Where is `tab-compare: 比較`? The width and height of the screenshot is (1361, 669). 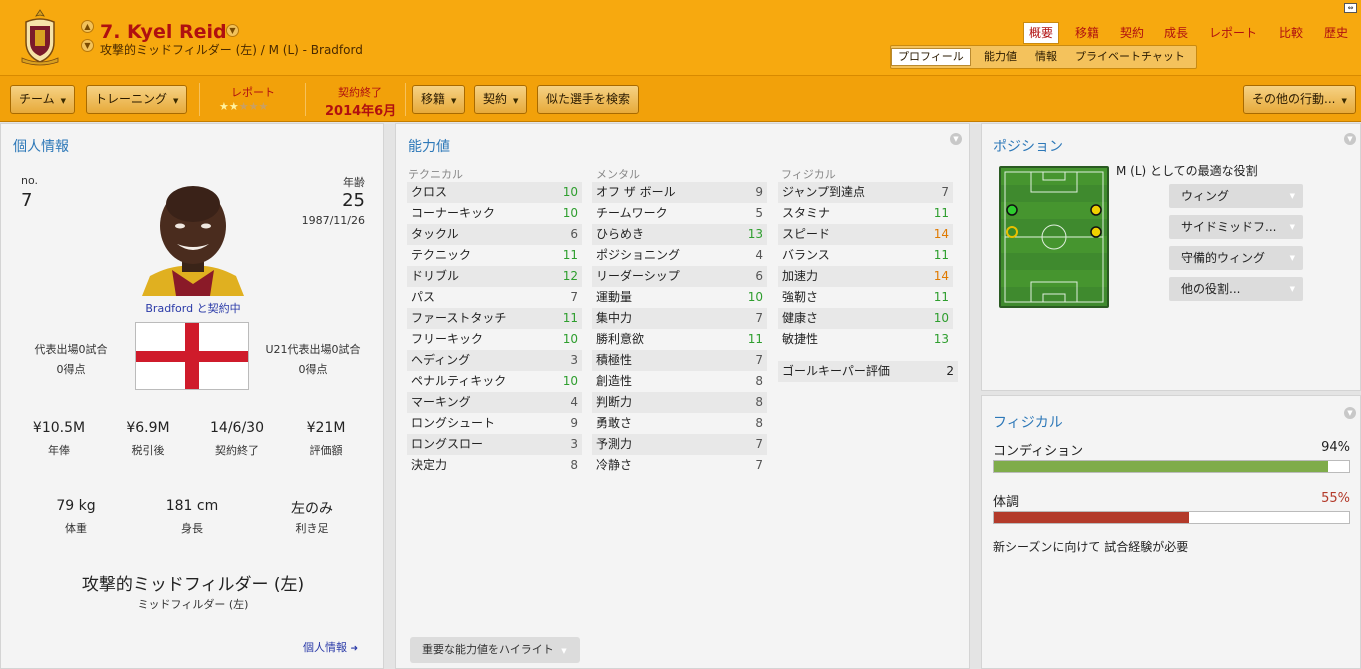
tab-compare: 比較 is located at coordinates (1291, 33).